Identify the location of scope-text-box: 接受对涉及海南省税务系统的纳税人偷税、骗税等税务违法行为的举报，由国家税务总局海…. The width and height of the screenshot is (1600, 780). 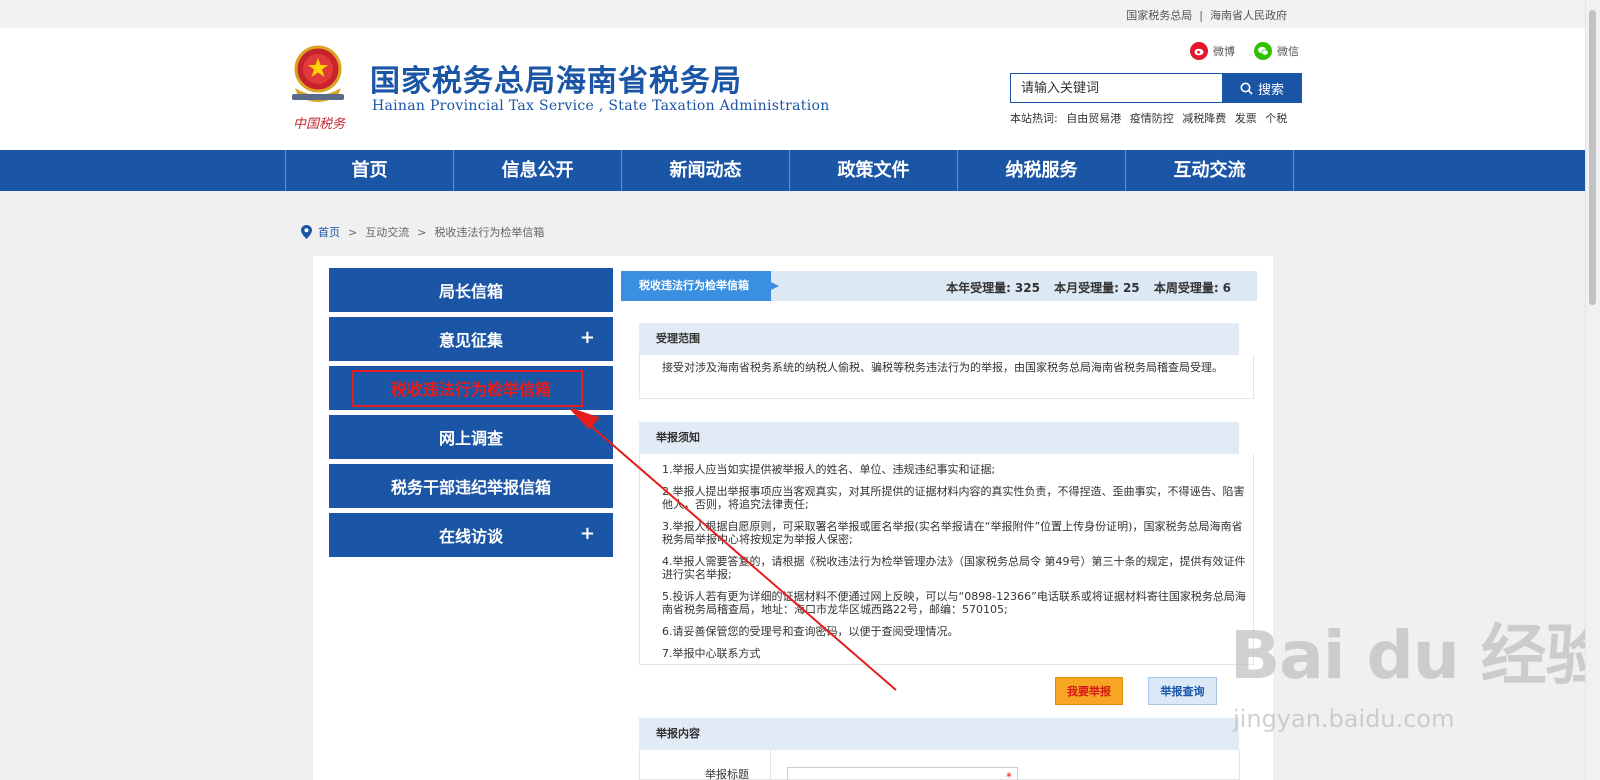
(946, 377).